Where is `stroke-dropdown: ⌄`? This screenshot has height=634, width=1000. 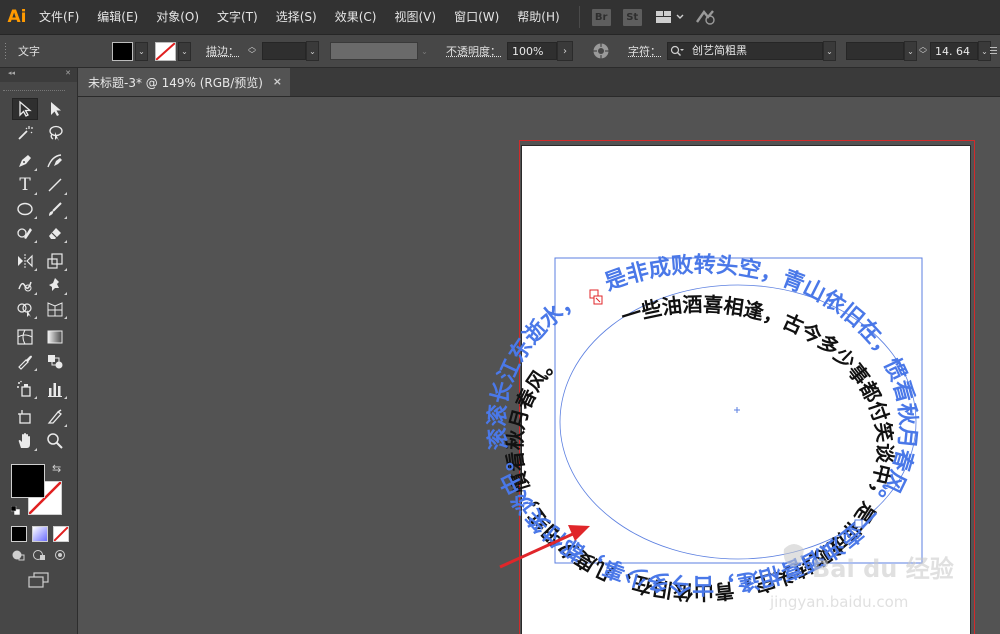
stroke-dropdown: ⌄ is located at coordinates (184, 51).